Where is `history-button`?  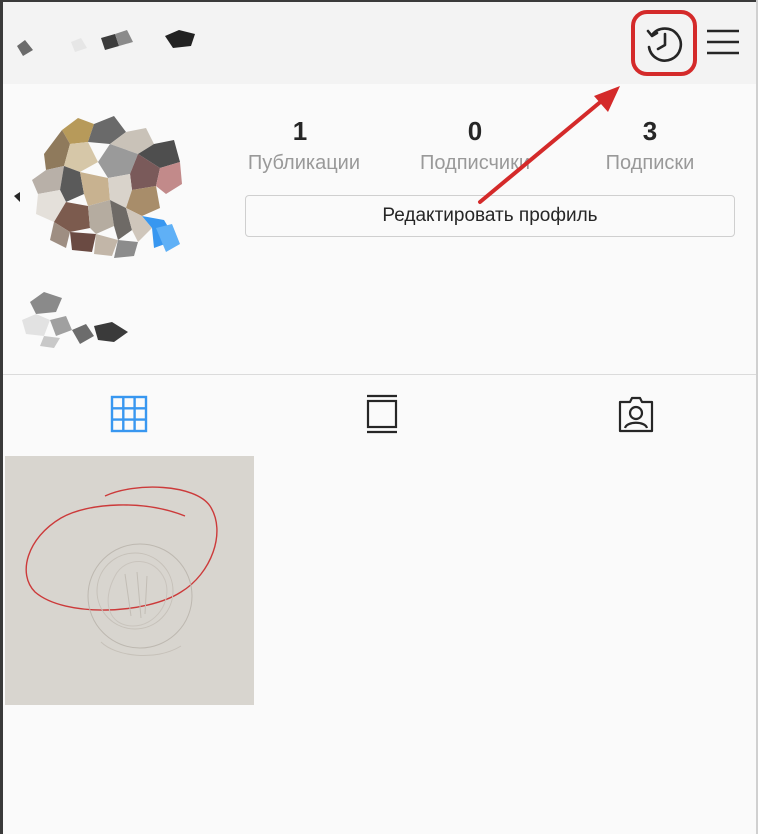 history-button is located at coordinates (664, 43).